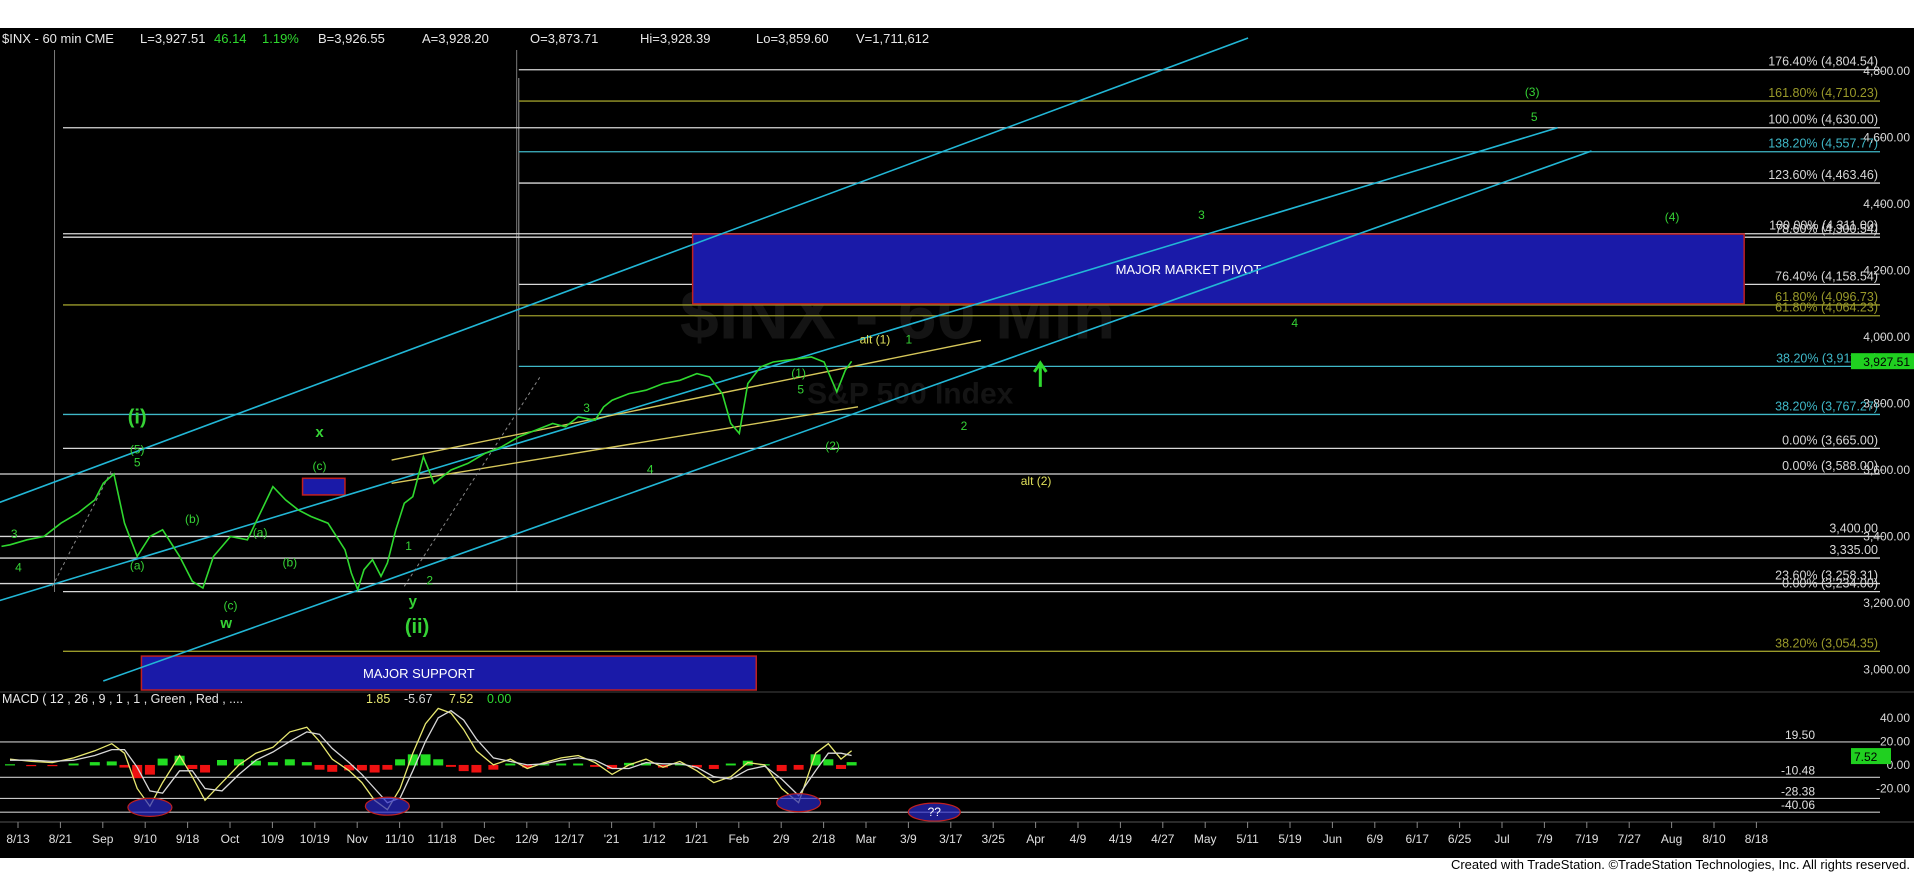 This screenshot has height=878, width=1914. What do you see at coordinates (1418, 839) in the screenshot?
I see `x-tick-label: 6/17` at bounding box center [1418, 839].